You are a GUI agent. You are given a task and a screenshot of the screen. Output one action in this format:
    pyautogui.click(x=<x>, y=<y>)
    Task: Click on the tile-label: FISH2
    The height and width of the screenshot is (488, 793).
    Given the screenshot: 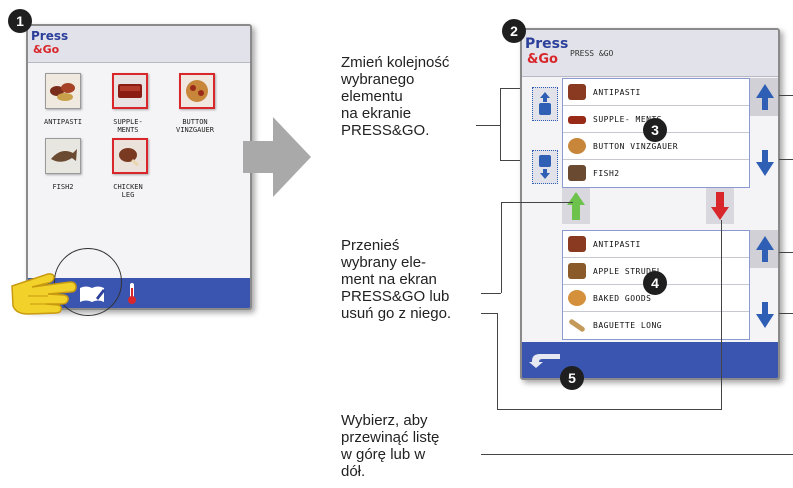 What is the action you would take?
    pyautogui.click(x=63, y=187)
    